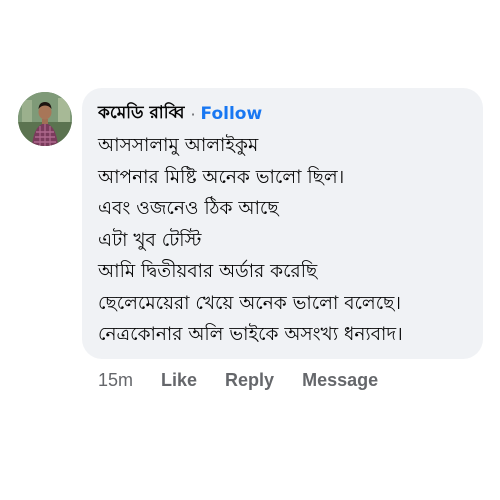  I want to click on comment-line: ছেলেমেয়েরা খেয়ে অনেক ভালো বলেছে।, so click(249, 303).